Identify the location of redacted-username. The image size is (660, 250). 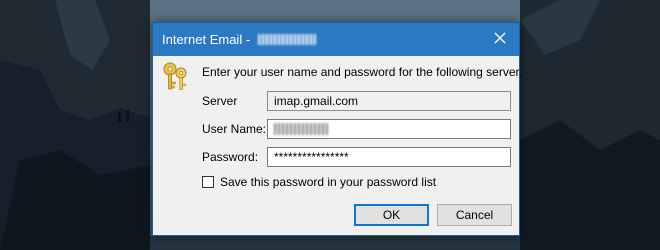
(301, 129).